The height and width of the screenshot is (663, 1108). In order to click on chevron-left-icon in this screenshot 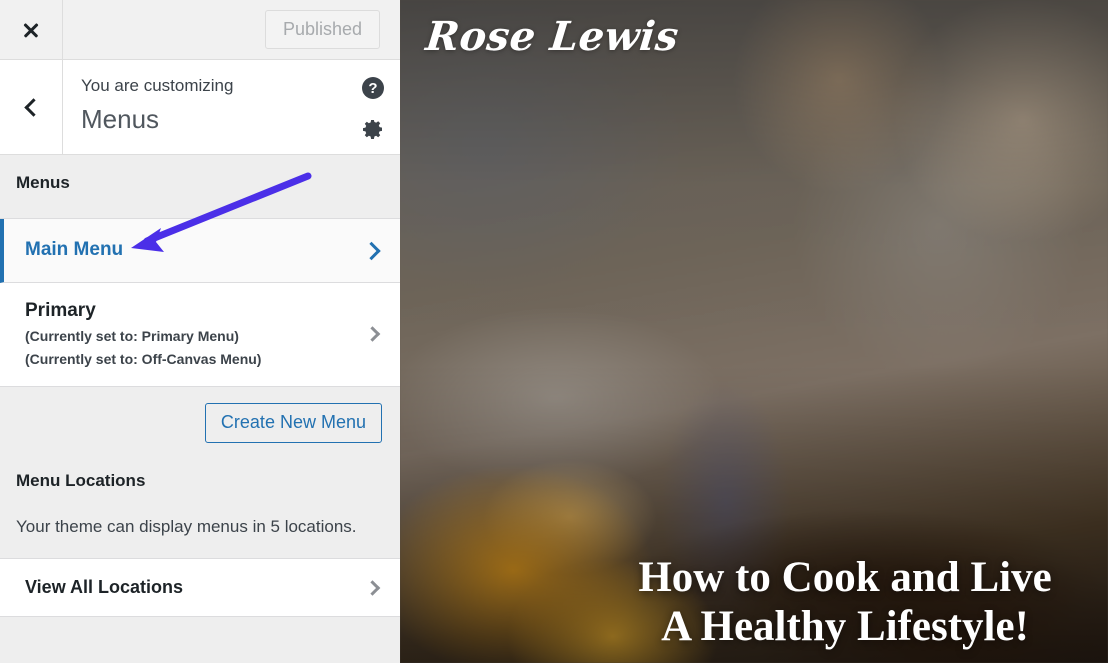, I will do `click(33, 107)`.